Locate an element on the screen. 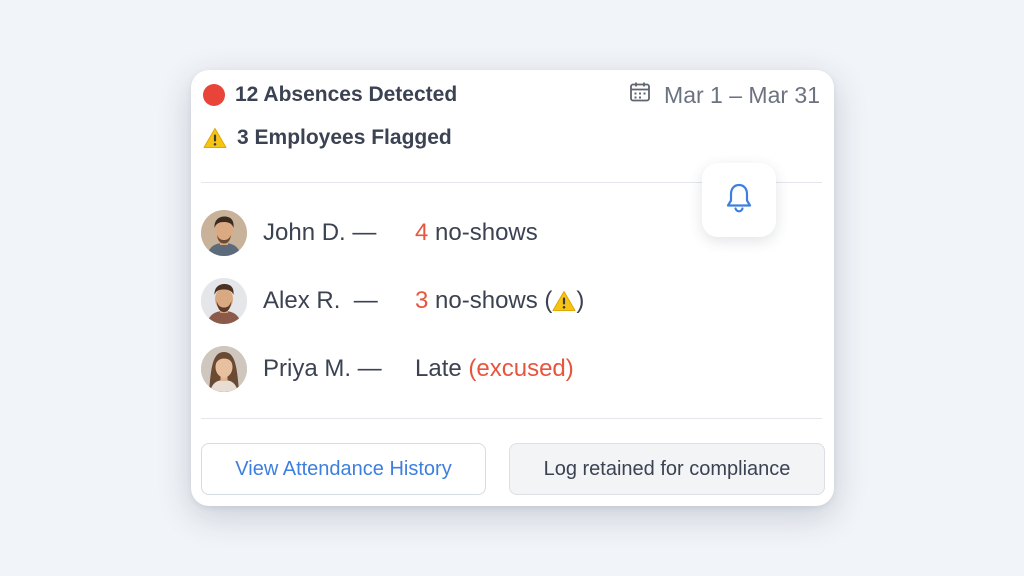 Image resolution: width=1024 pixels, height=576 pixels. employee-row: Alex R. — 3 no-shows ( ) is located at coordinates (501, 301).